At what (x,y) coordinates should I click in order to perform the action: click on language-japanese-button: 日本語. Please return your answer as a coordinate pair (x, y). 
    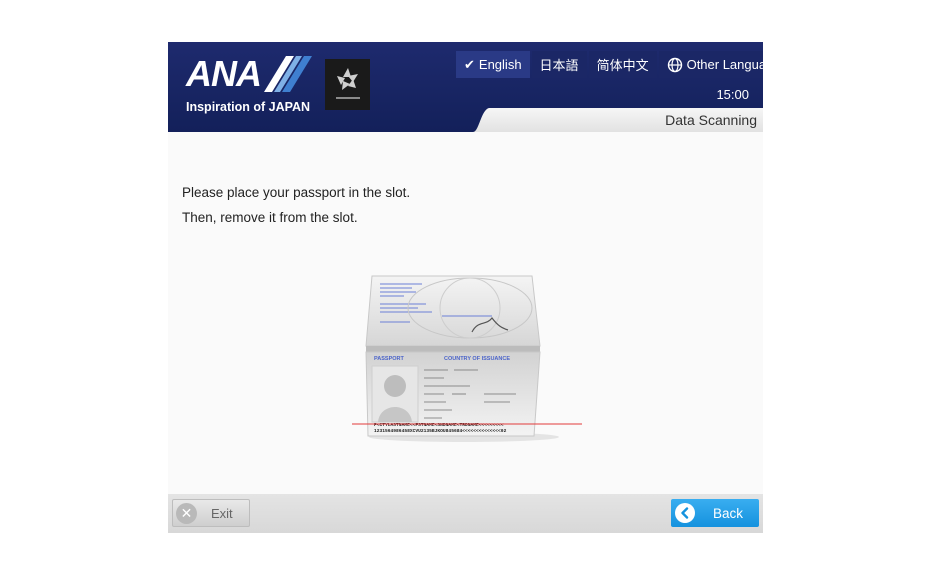
    Looking at the image, I should click on (559, 64).